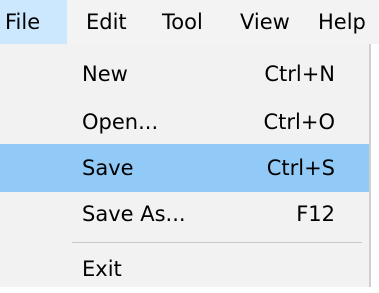 The height and width of the screenshot is (293, 379). I want to click on menu-edit: Edit, so click(106, 22).